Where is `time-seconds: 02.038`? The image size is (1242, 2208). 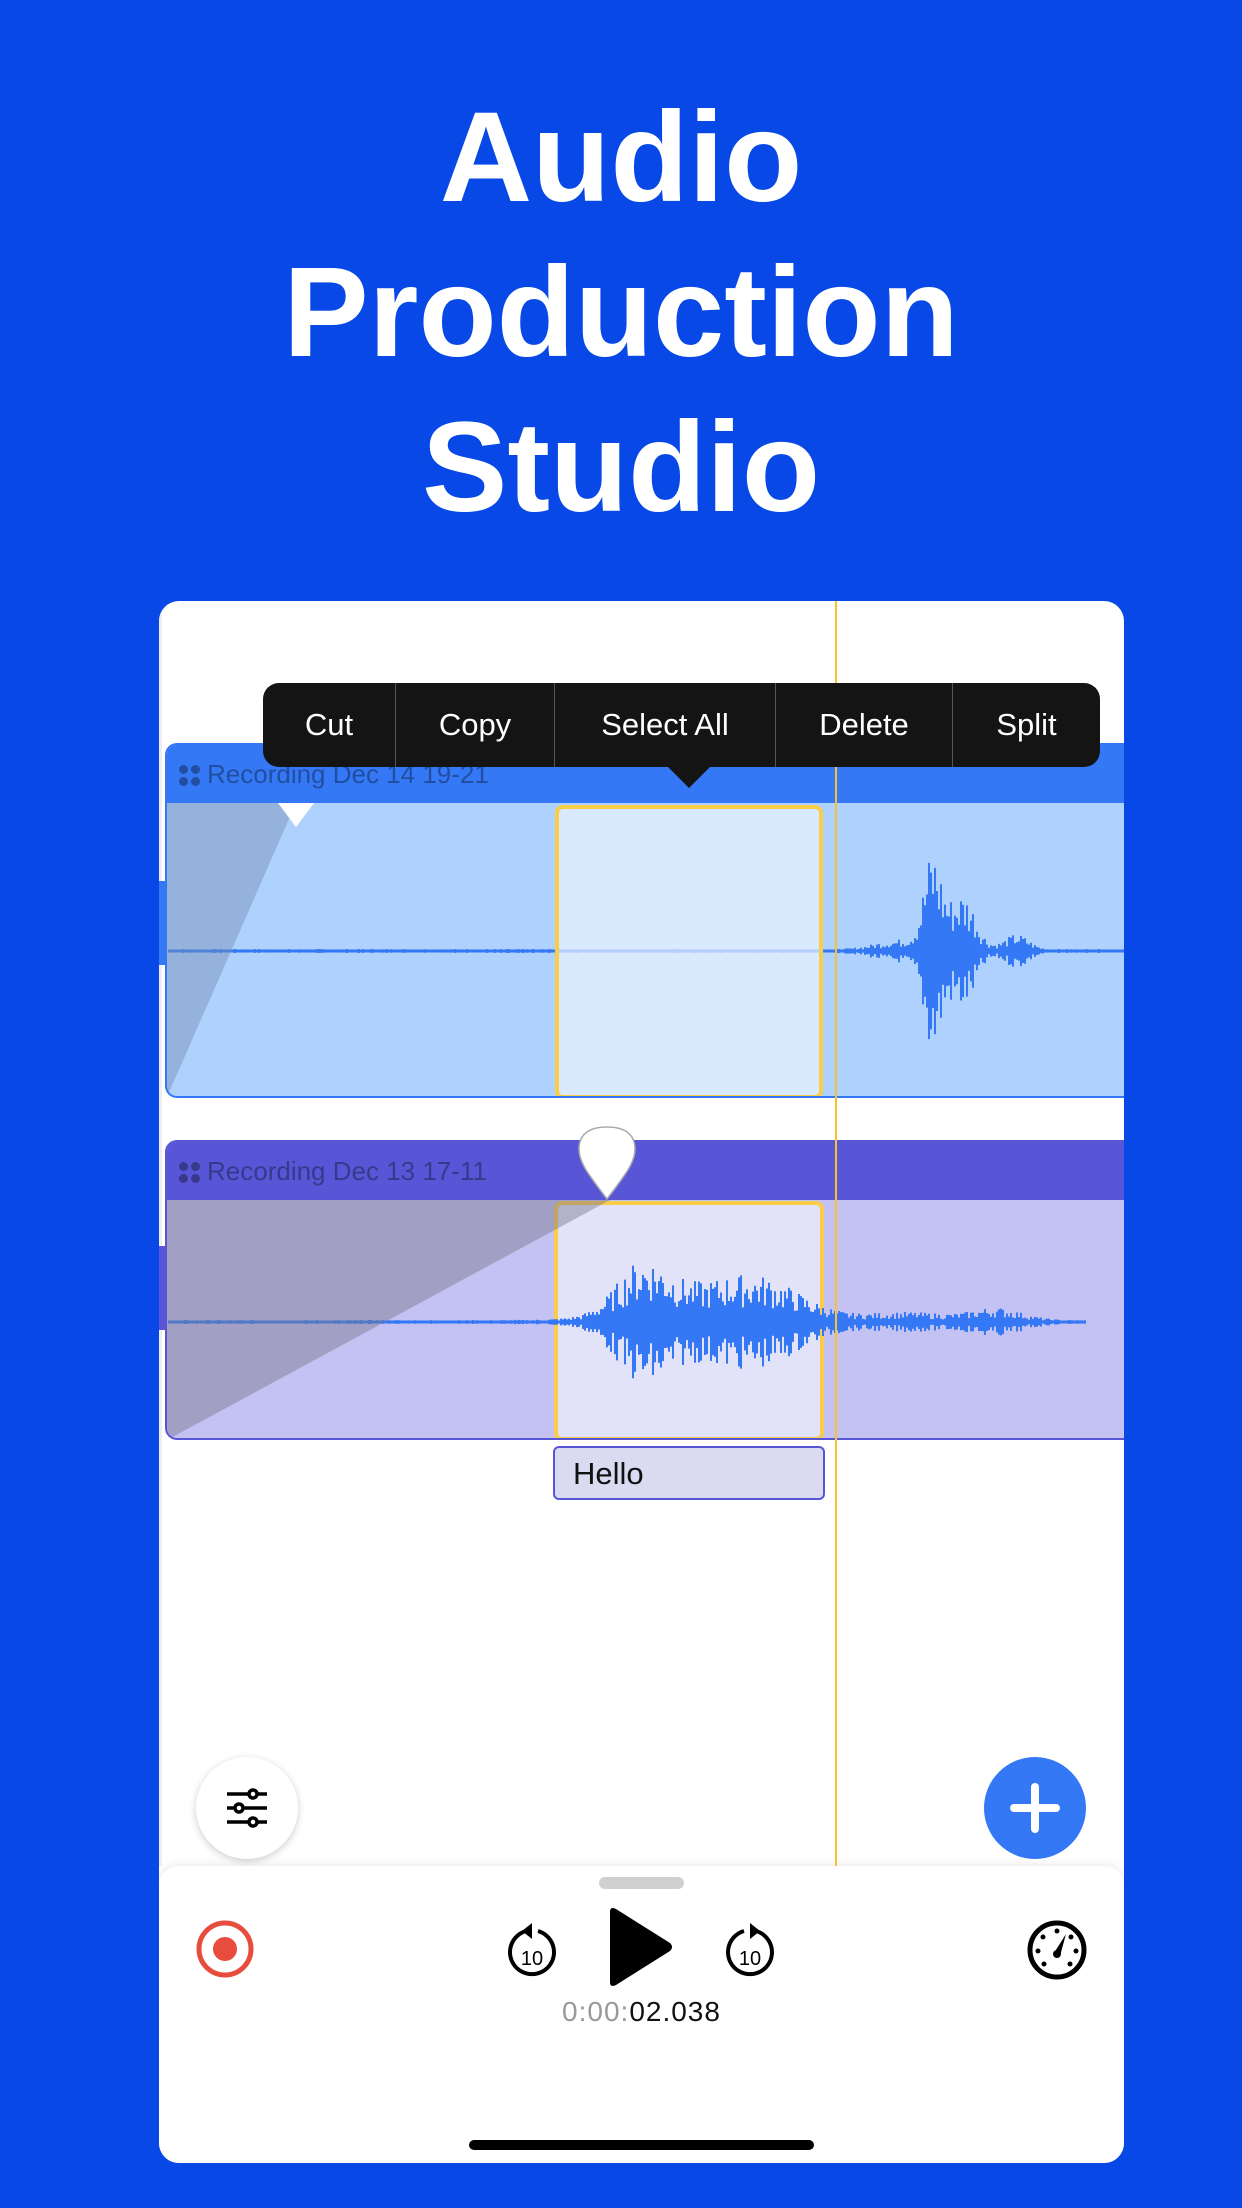
time-seconds: 02.038 is located at coordinates (675, 2011).